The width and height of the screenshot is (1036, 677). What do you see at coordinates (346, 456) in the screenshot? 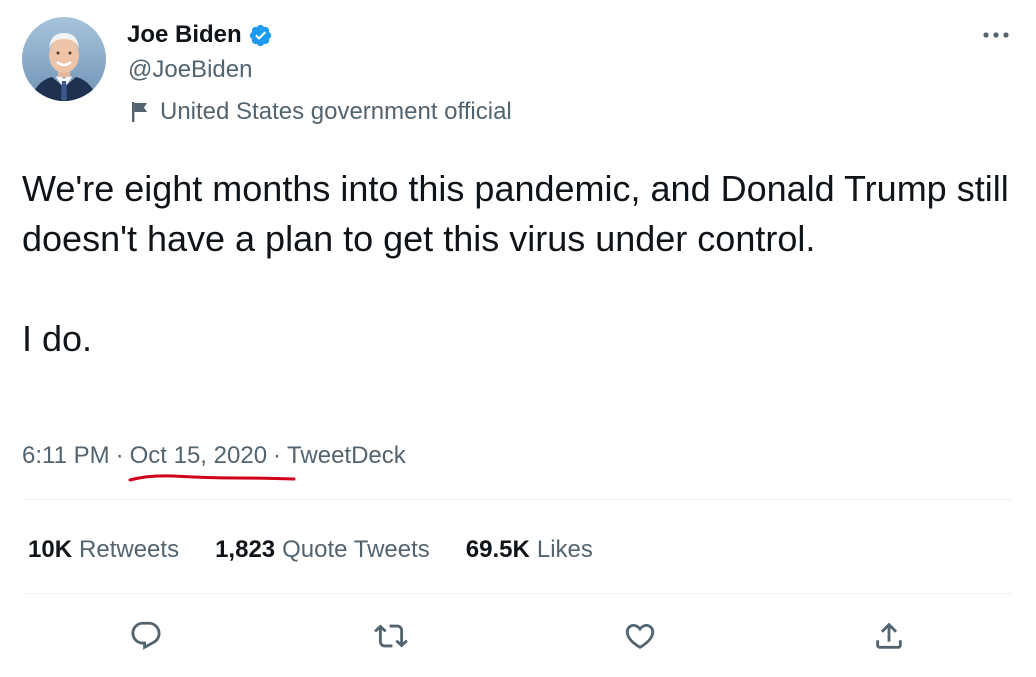
I see `tweet-source: TweetDeck` at bounding box center [346, 456].